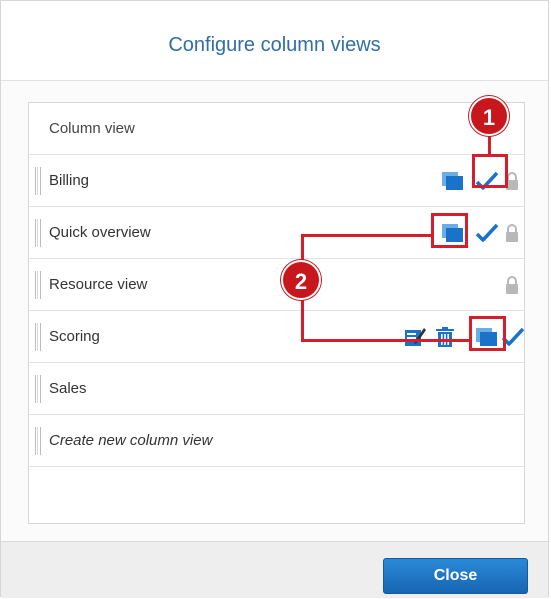 This screenshot has height=599, width=551. What do you see at coordinates (92, 128) in the screenshot?
I see `column-view-header: Column view` at bounding box center [92, 128].